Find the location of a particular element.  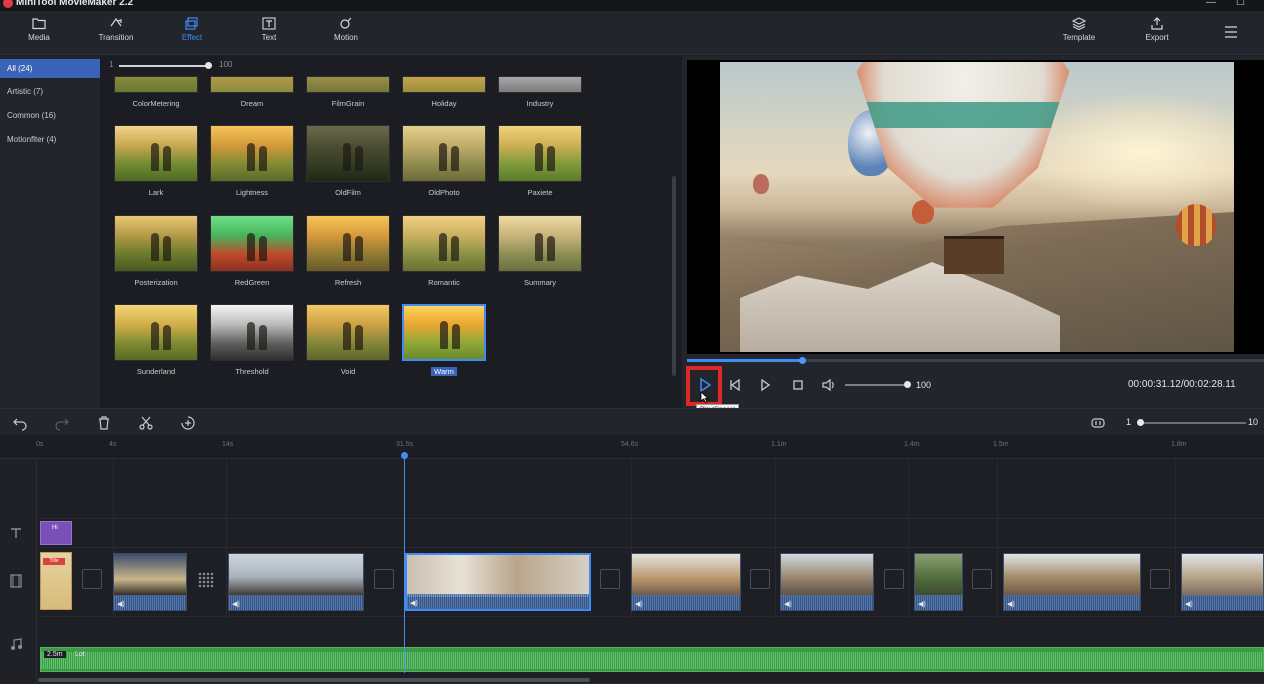

effect-void: Void is located at coordinates (348, 340).